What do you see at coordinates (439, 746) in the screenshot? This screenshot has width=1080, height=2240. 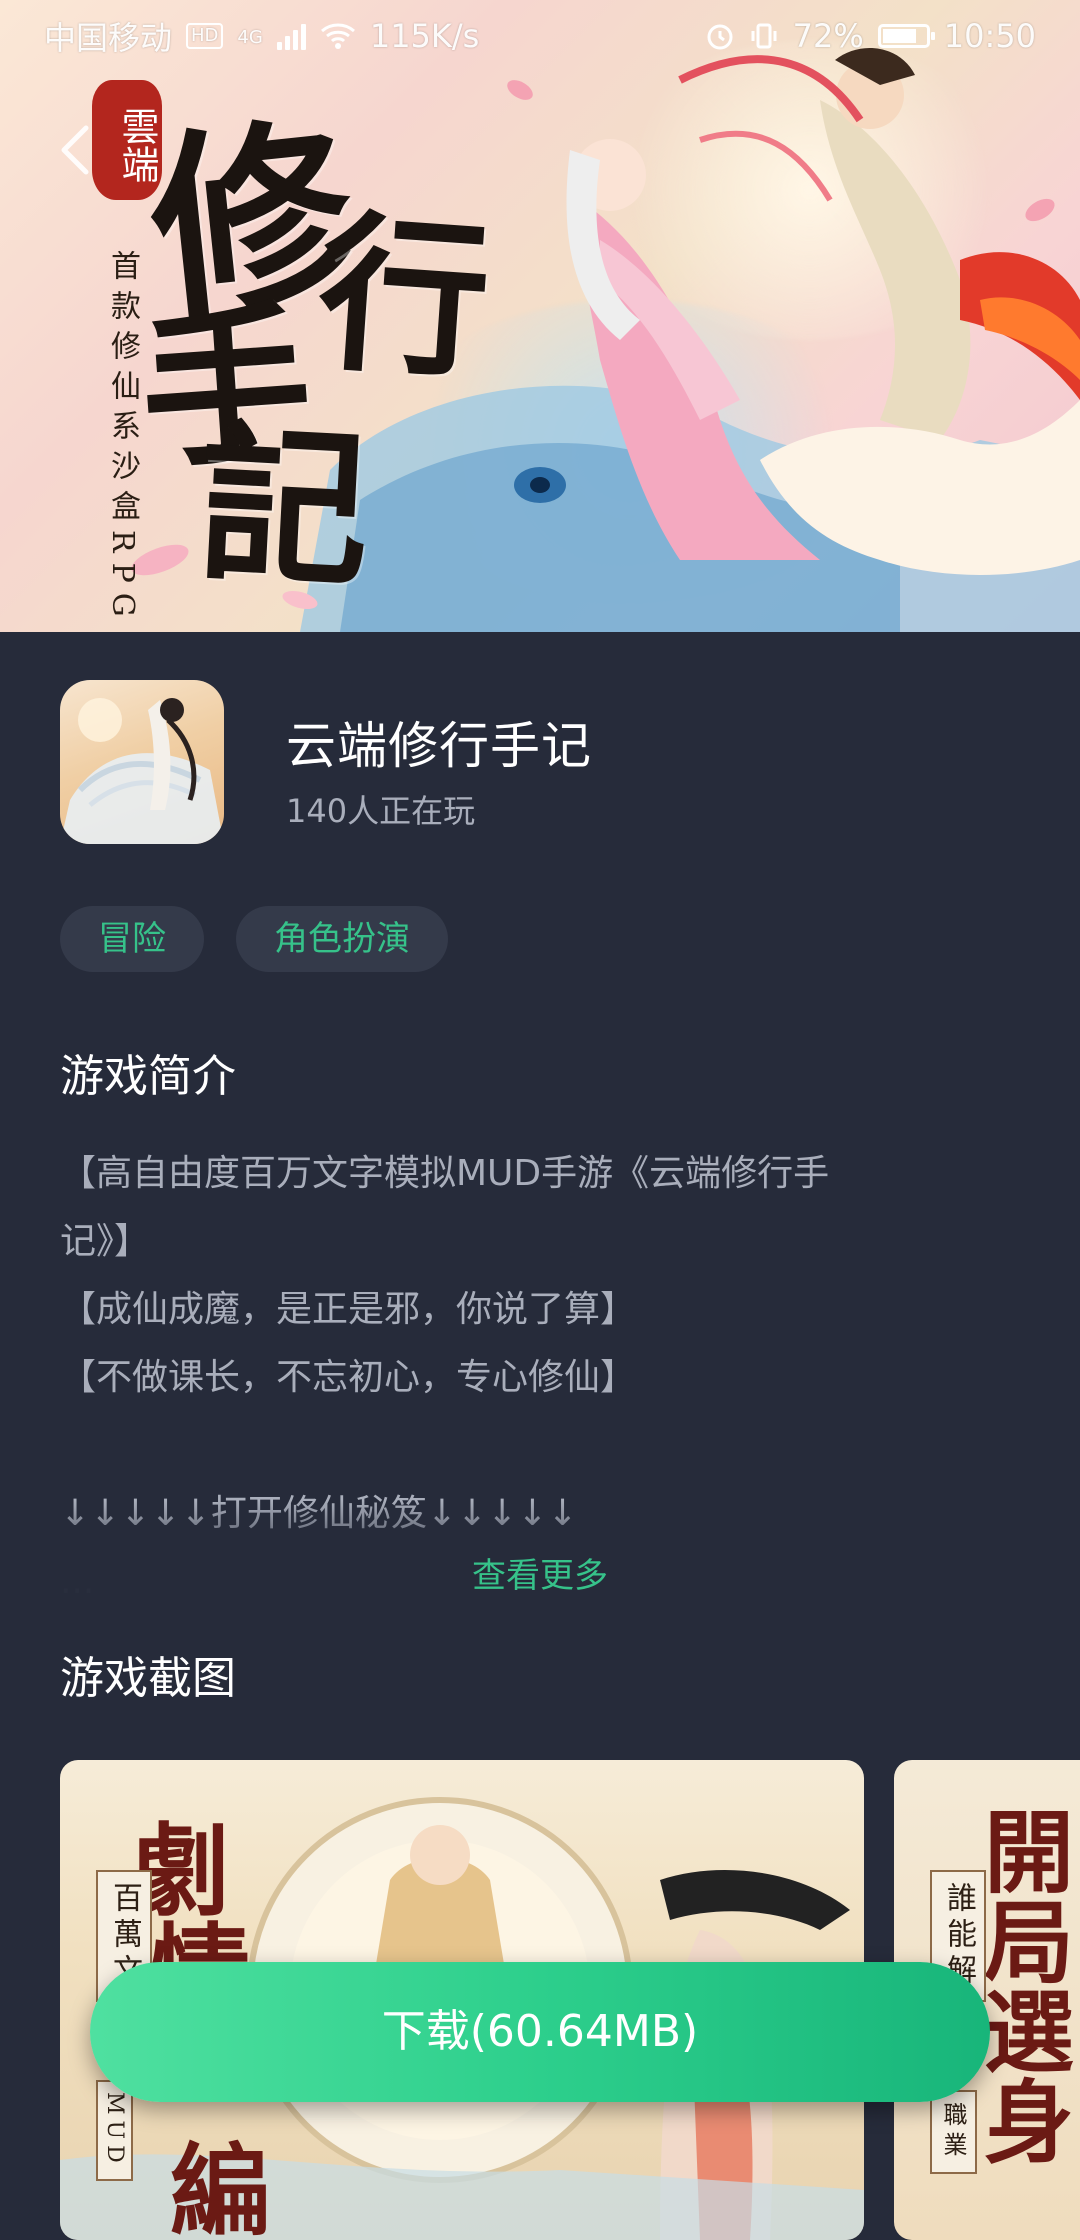 I see `app-title: 云端修行手记` at bounding box center [439, 746].